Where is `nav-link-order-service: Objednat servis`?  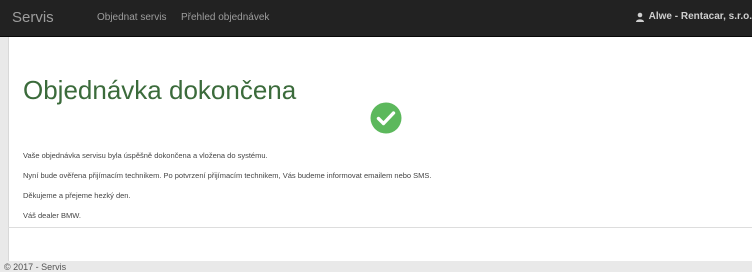 nav-link-order-service: Objednat servis is located at coordinates (131, 17).